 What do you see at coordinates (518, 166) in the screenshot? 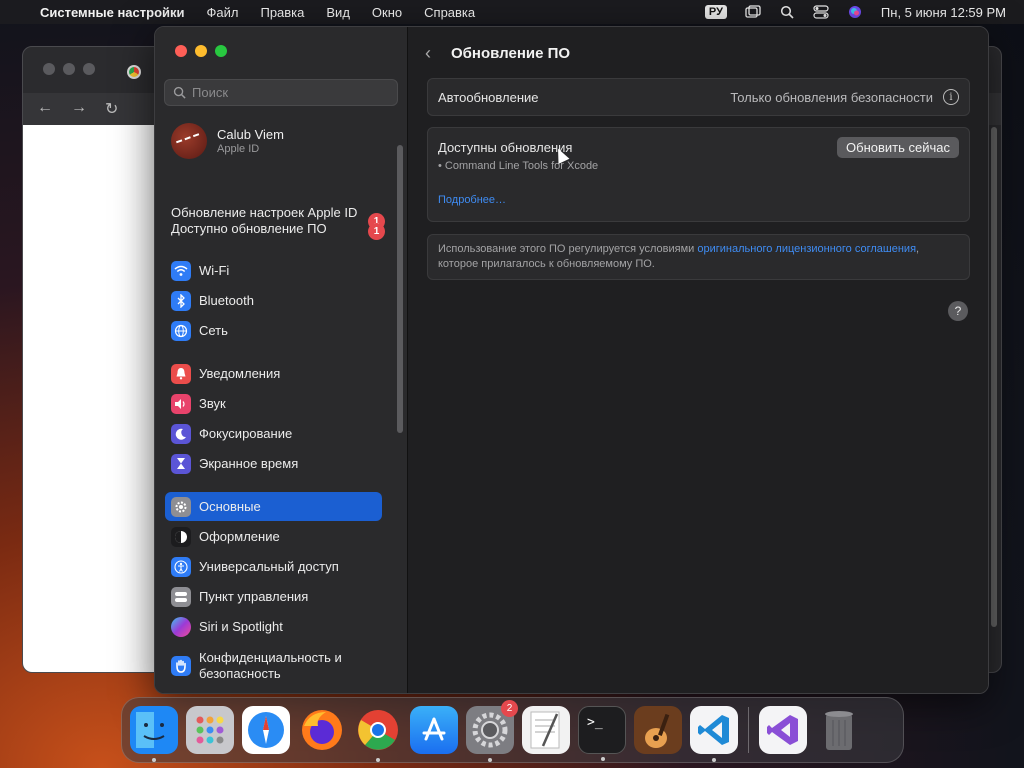
I see `update-item: • Command Line Tools for Xcode` at bounding box center [518, 166].